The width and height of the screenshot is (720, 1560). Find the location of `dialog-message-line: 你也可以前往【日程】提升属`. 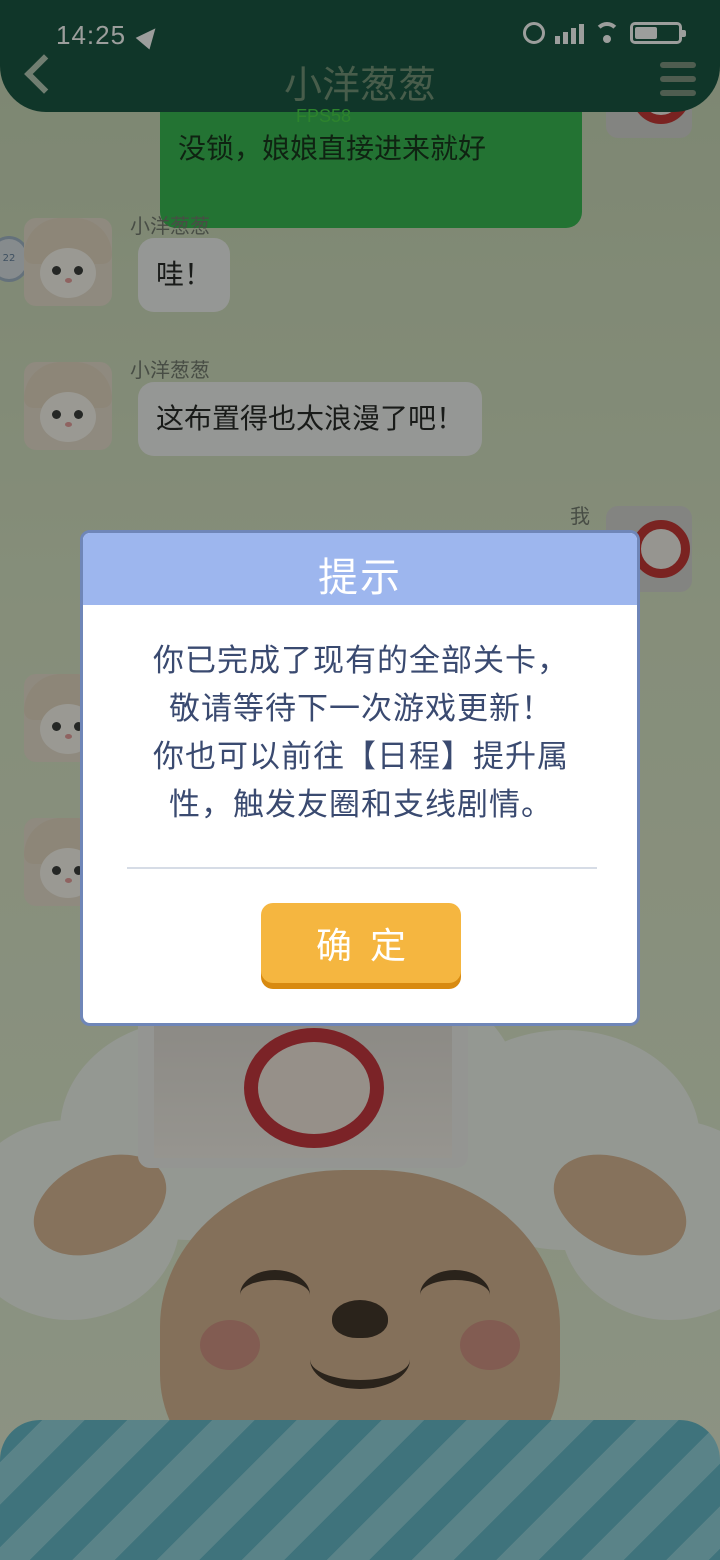

dialog-message-line: 你也可以前往【日程】提升属 is located at coordinates (361, 757).